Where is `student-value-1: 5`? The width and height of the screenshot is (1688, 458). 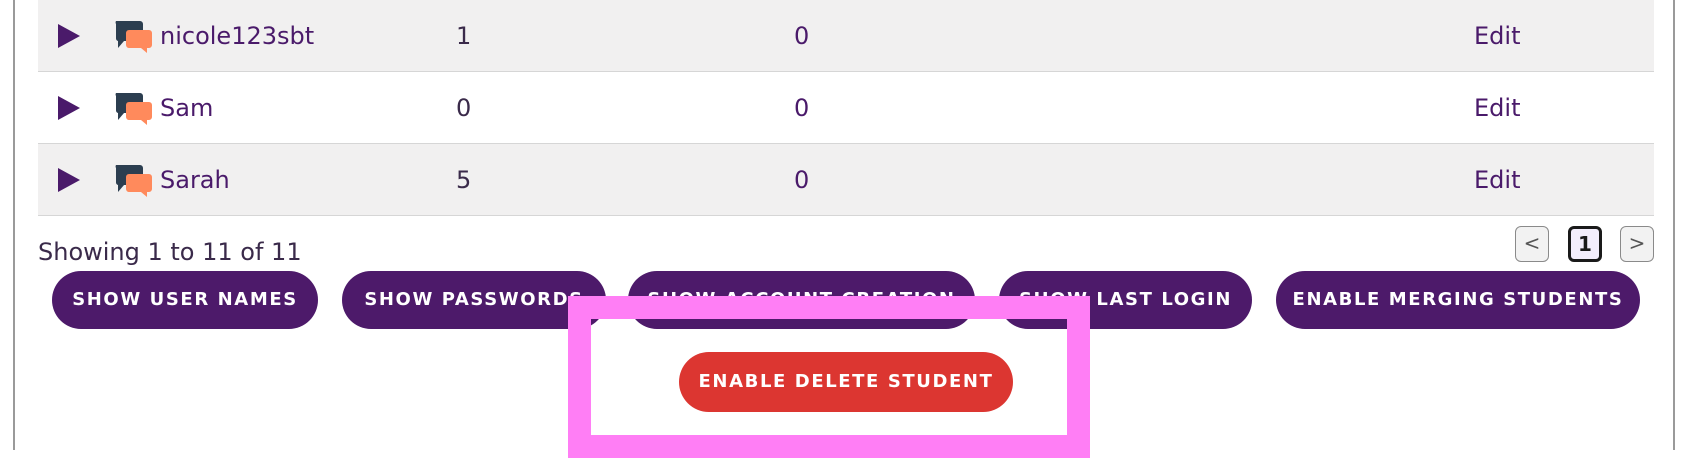 student-value-1: 5 is located at coordinates (464, 180).